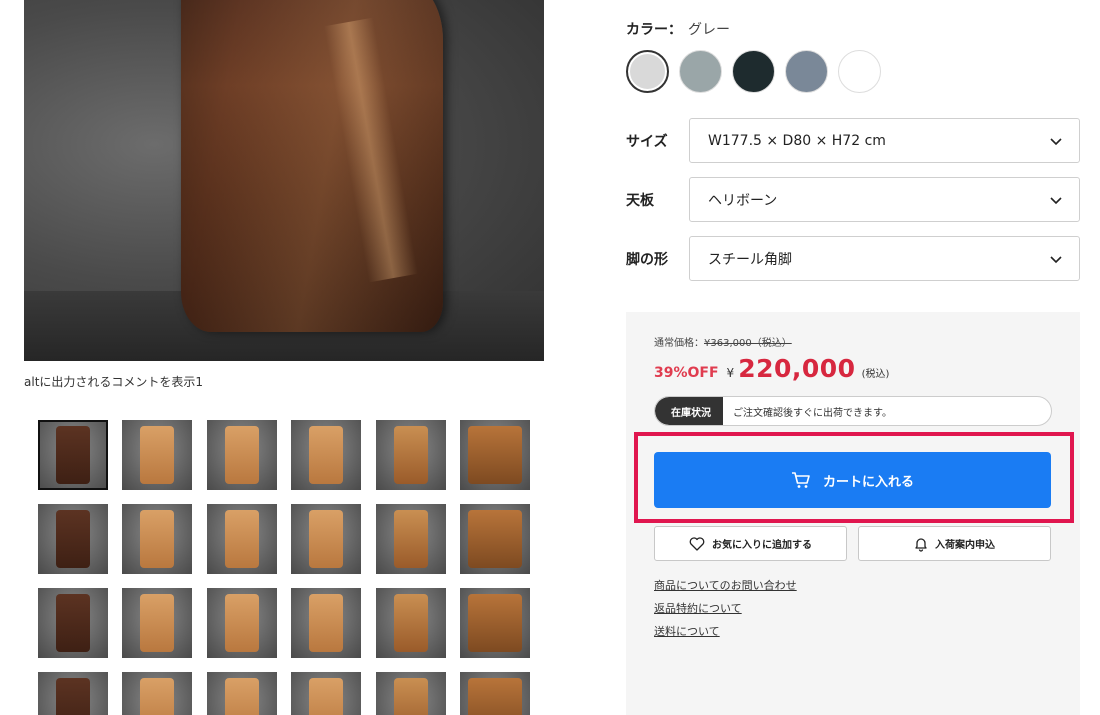  What do you see at coordinates (698, 608) in the screenshot?
I see `return-policy-link: 返品特約について` at bounding box center [698, 608].